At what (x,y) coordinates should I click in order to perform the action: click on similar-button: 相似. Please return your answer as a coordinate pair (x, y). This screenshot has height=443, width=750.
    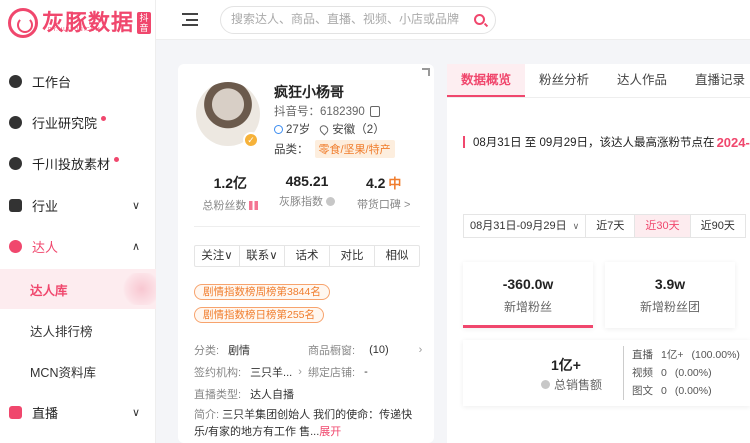
    Looking at the image, I should click on (397, 256).